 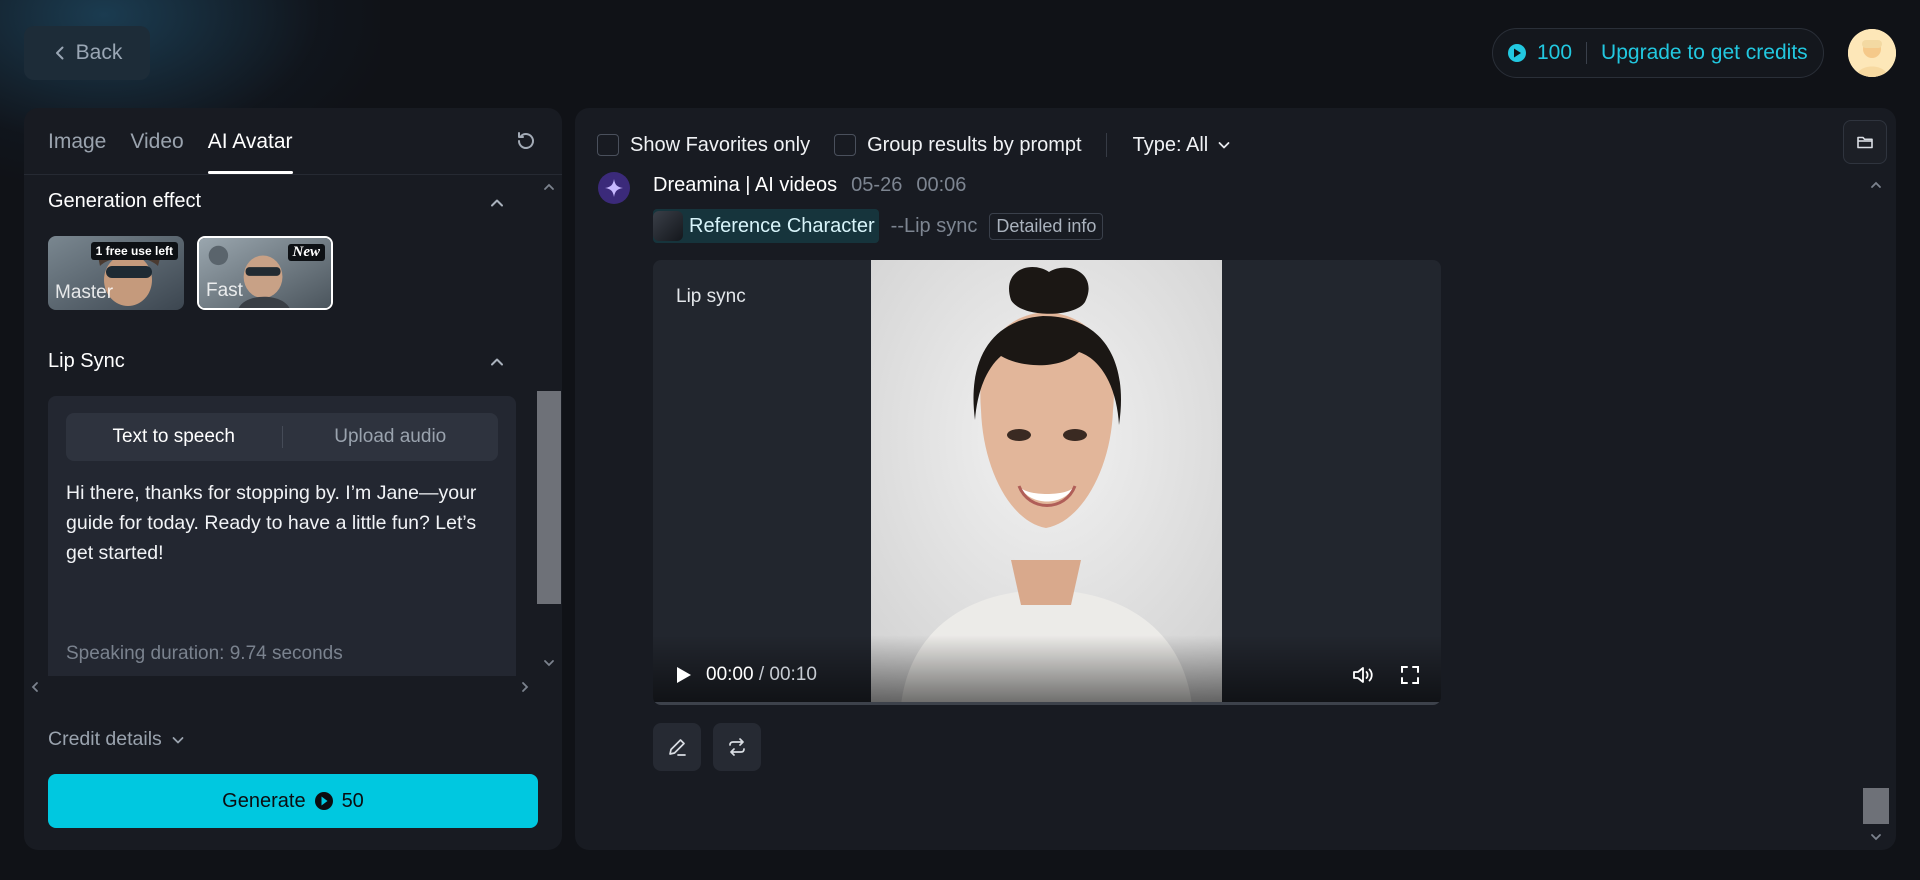 What do you see at coordinates (84, 292) in the screenshot?
I see `effect-label-master: Master` at bounding box center [84, 292].